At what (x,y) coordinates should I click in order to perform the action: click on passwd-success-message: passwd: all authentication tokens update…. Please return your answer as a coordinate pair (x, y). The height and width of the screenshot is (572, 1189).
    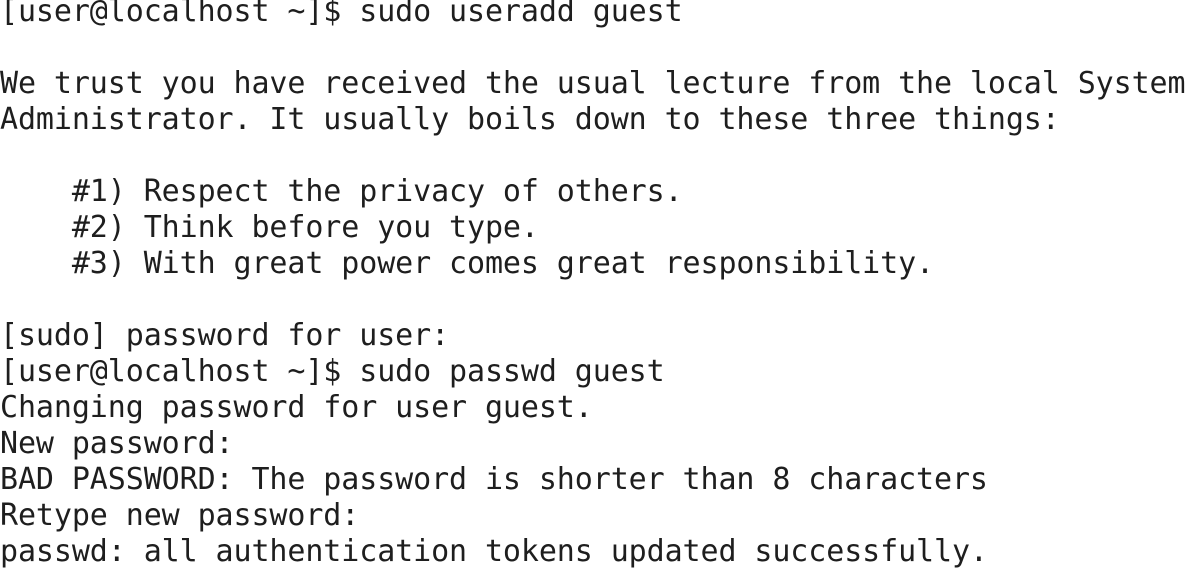
    Looking at the image, I should click on (494, 551).